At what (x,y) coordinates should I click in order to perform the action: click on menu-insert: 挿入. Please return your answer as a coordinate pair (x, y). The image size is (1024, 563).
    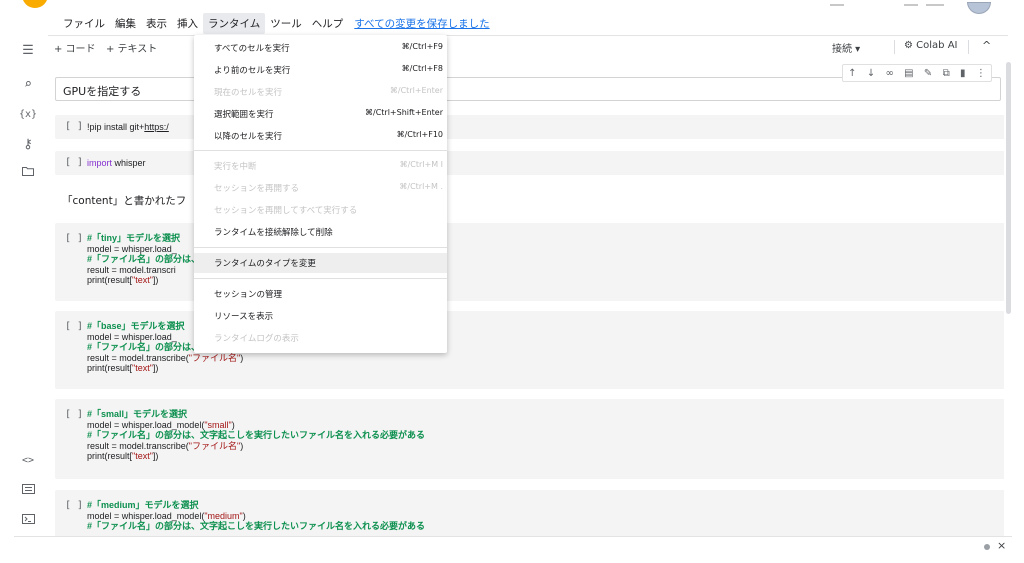
    Looking at the image, I should click on (187, 23).